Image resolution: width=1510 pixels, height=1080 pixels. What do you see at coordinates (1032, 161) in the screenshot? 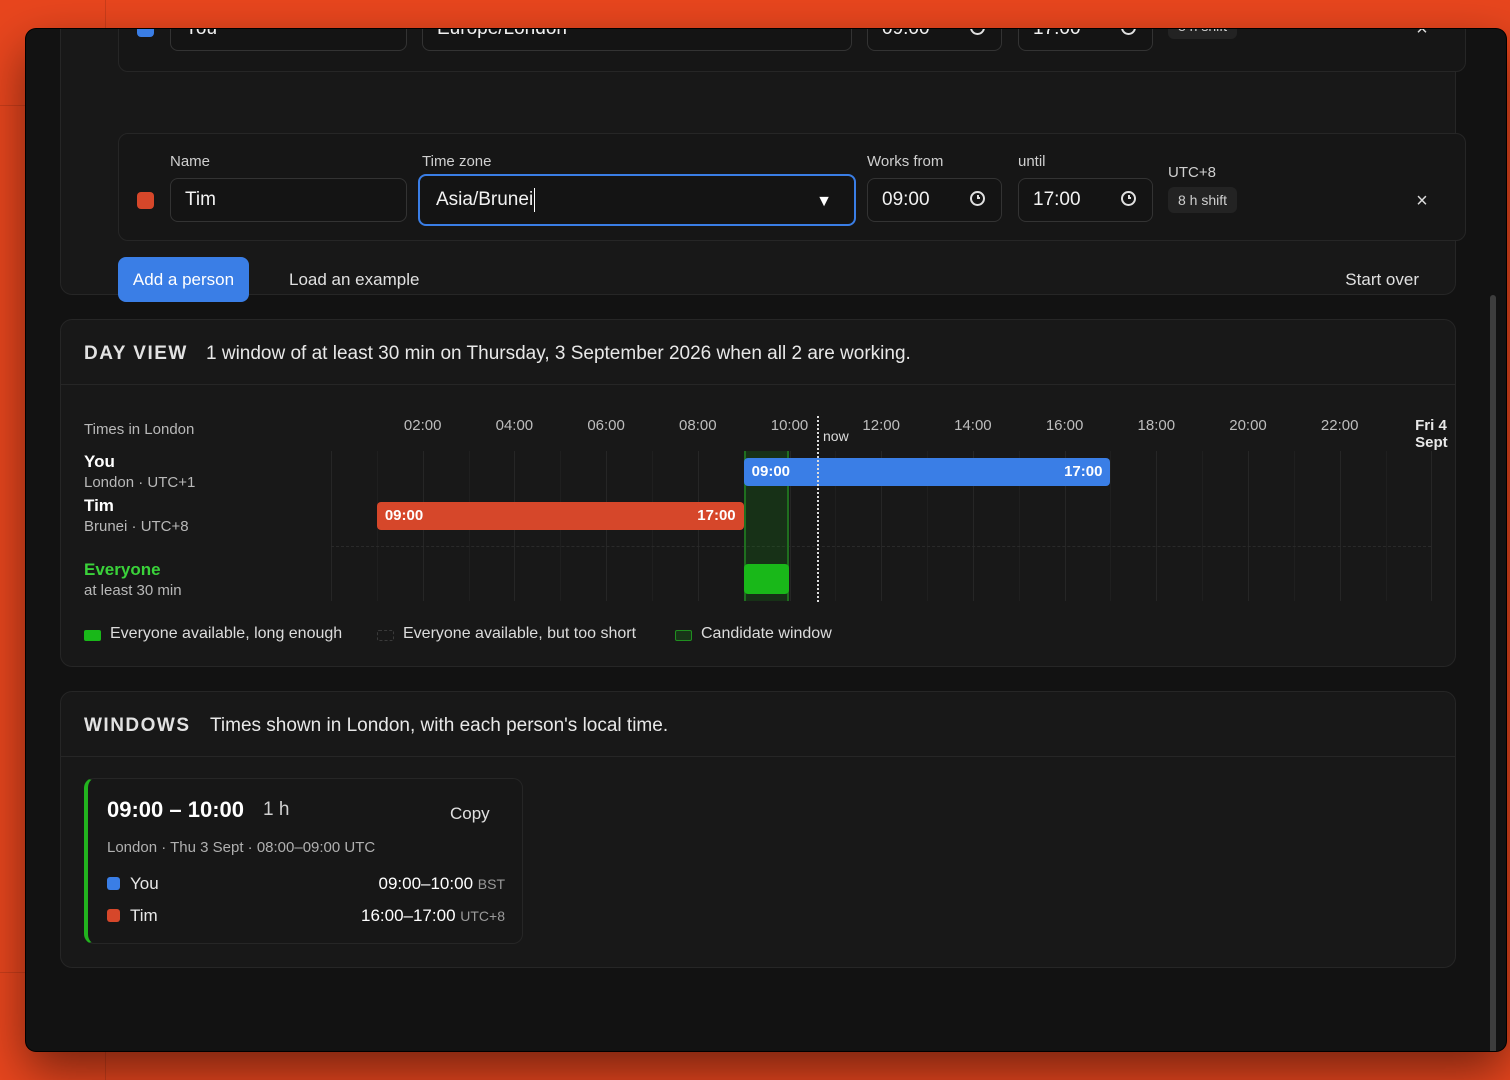
I see `until-label: until` at bounding box center [1032, 161].